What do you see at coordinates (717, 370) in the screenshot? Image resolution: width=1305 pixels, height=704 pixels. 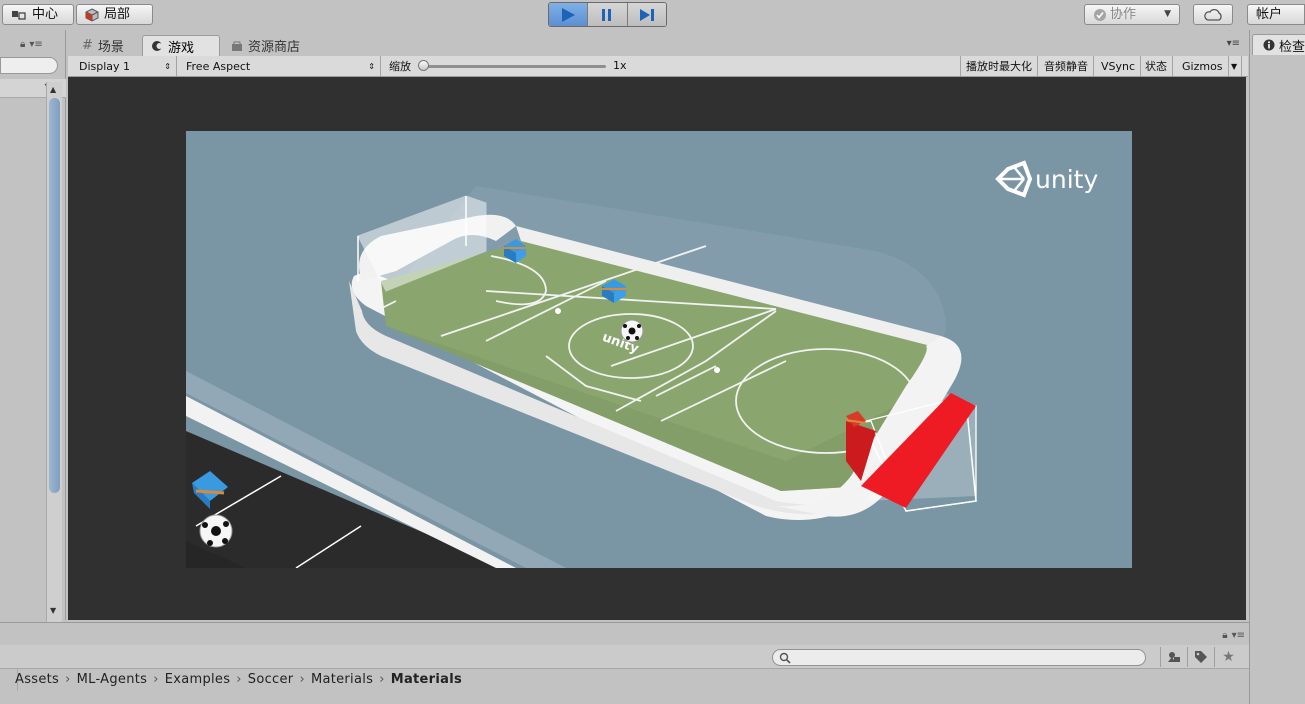 I see `center-spot` at bounding box center [717, 370].